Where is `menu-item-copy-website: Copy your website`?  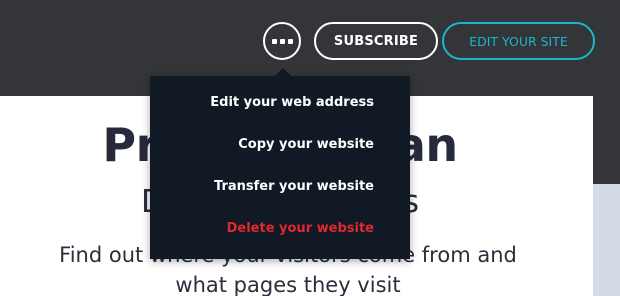
menu-item-copy-website: Copy your website is located at coordinates (306, 144).